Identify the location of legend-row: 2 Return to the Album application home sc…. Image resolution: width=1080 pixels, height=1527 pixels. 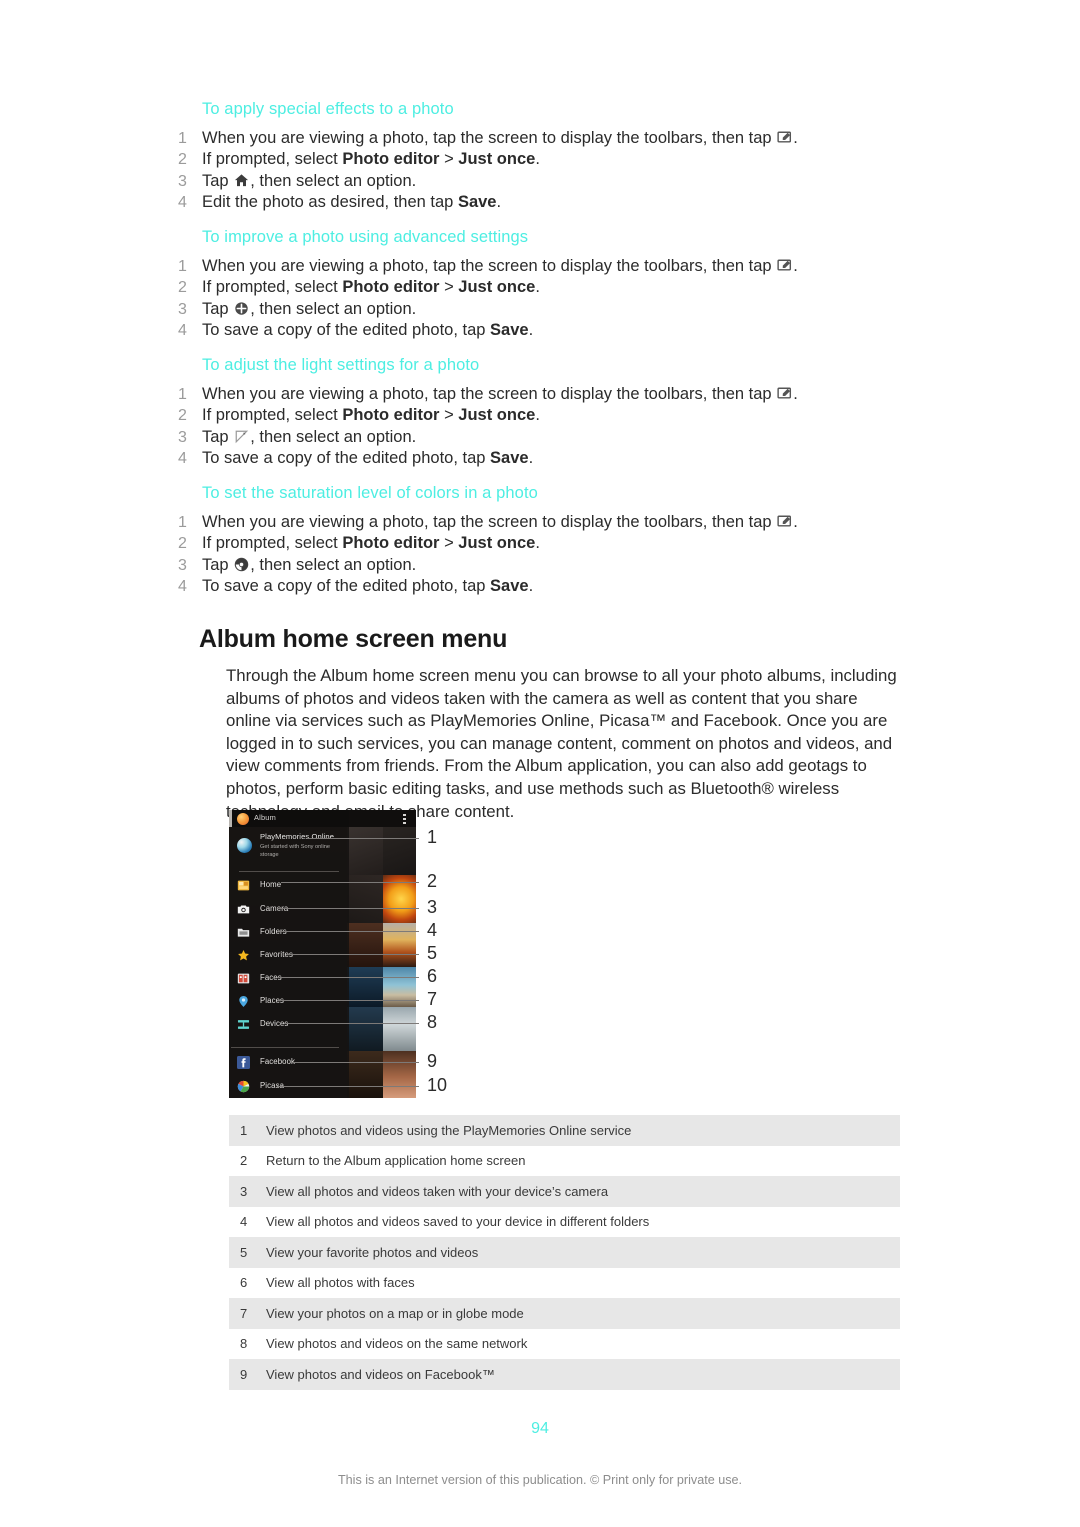
(564, 1161).